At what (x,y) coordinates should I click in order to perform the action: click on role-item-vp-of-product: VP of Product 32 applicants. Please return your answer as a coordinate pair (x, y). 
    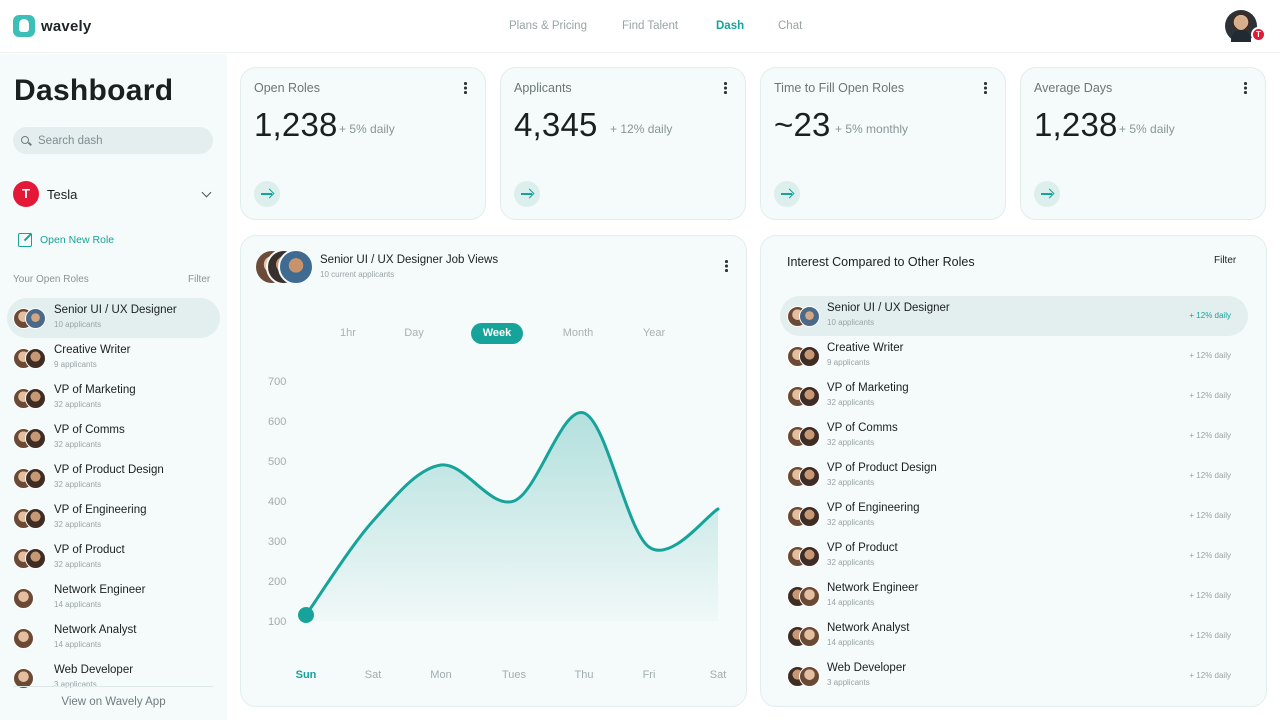
    Looking at the image, I should click on (113, 558).